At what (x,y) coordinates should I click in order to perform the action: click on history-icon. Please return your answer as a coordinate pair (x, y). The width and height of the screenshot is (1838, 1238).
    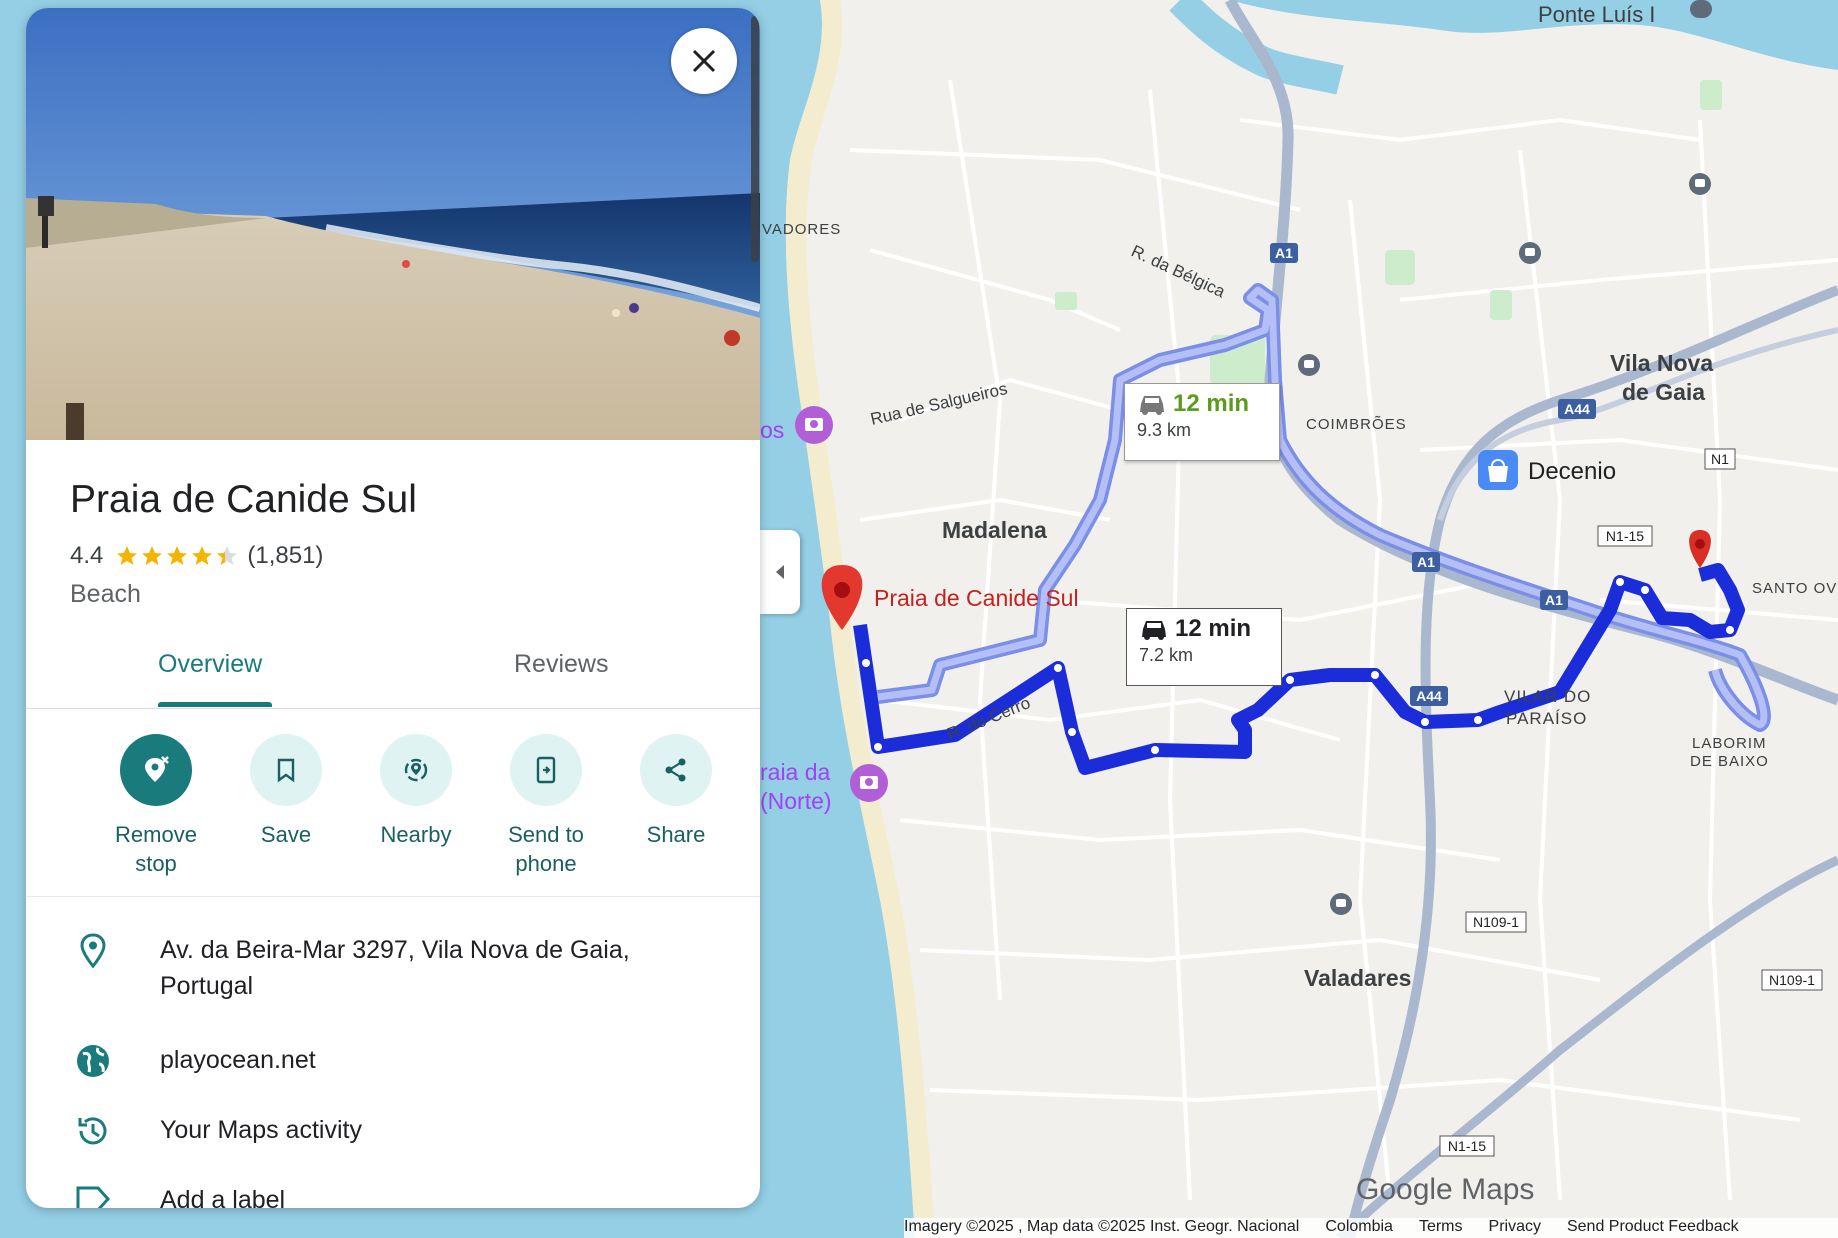
    Looking at the image, I should click on (92, 1131).